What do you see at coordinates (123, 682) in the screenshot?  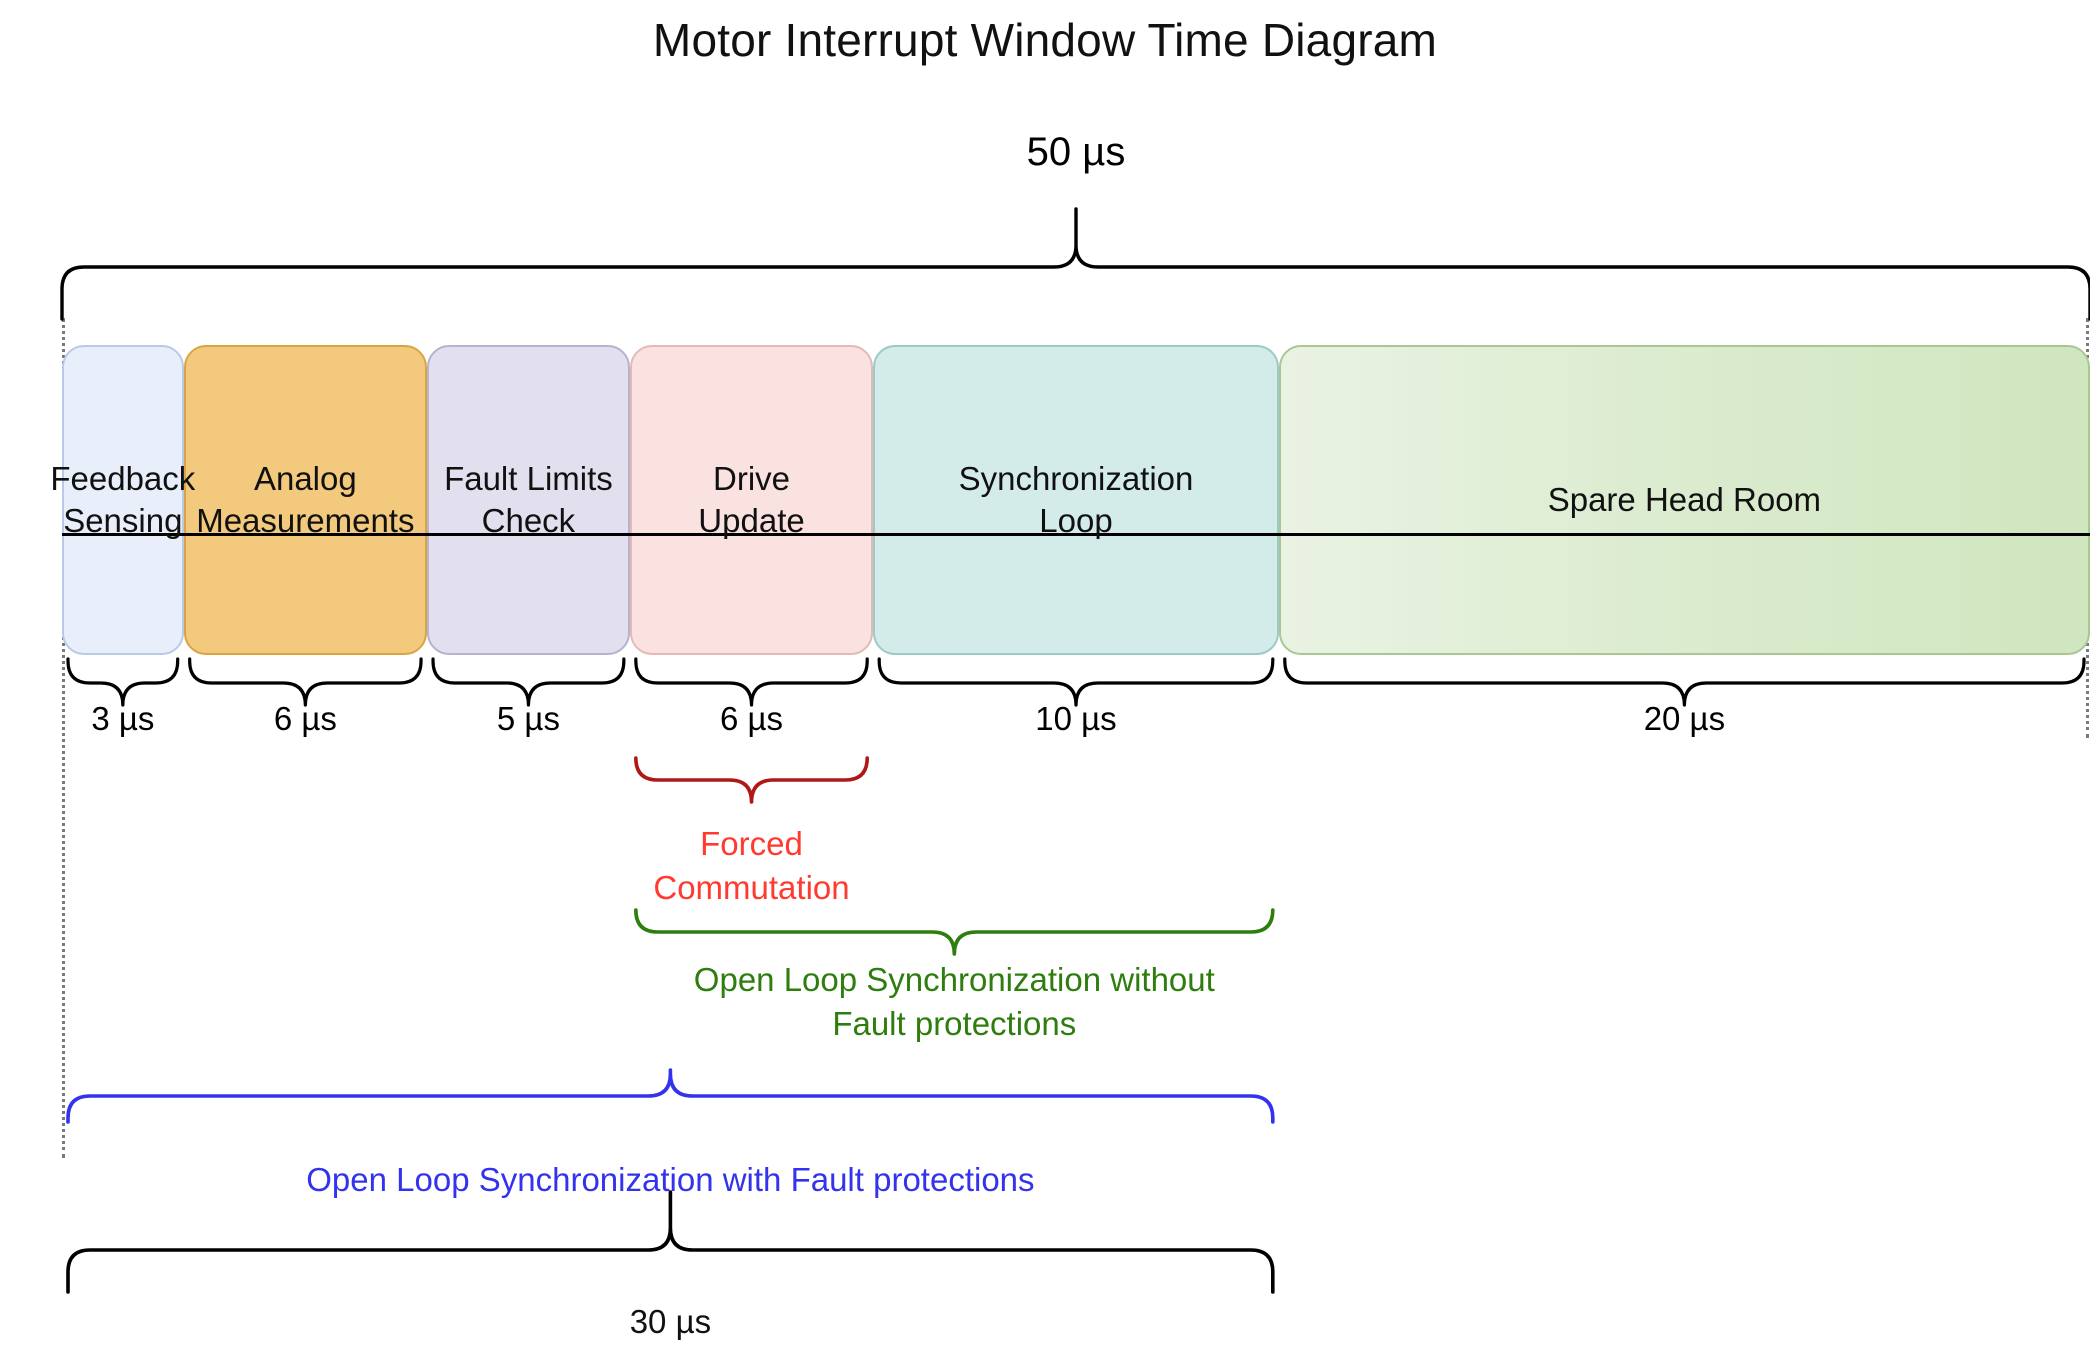 I see `brace-duration-feedback-sensing` at bounding box center [123, 682].